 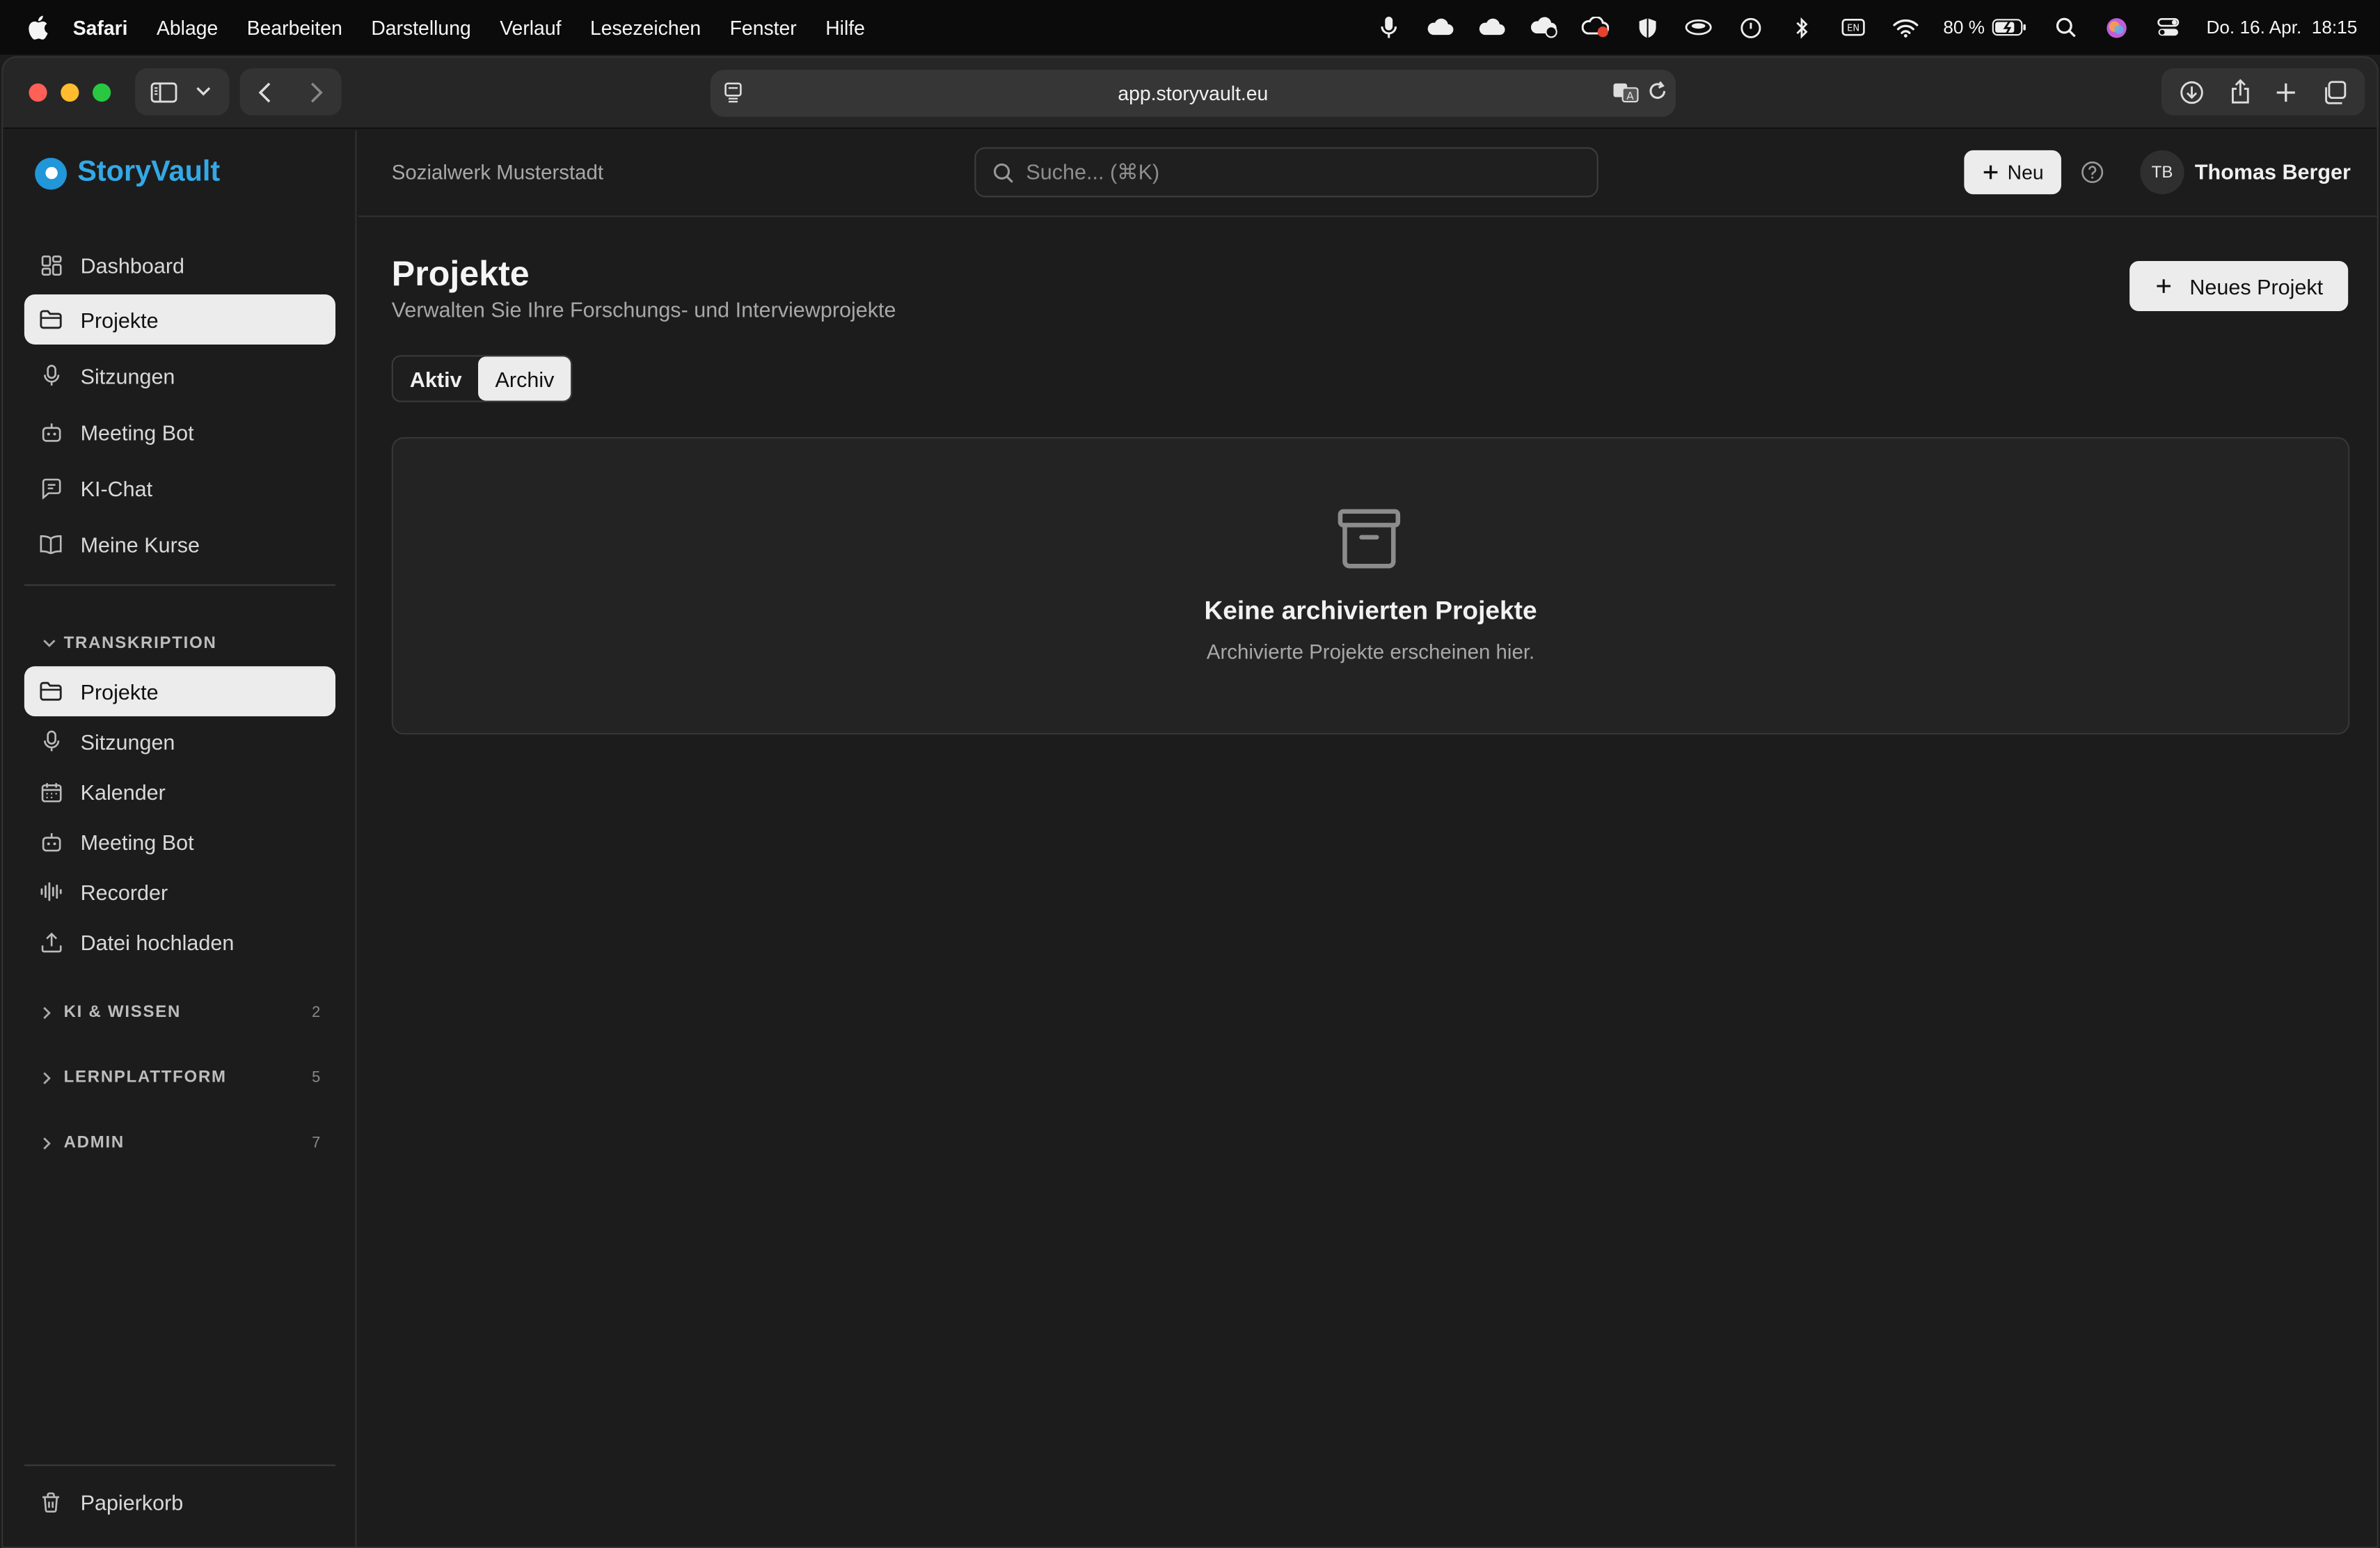 What do you see at coordinates (145, 1077) in the screenshot?
I see `section-title: LERNPLATTFORM` at bounding box center [145, 1077].